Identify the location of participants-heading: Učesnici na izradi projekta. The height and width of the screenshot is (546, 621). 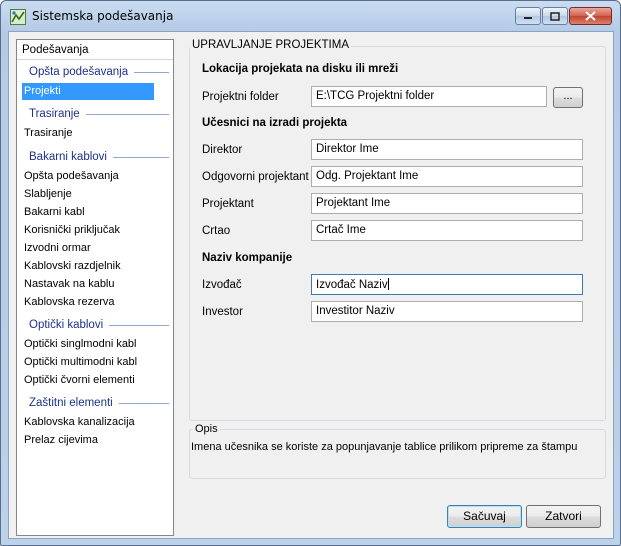
(275, 123).